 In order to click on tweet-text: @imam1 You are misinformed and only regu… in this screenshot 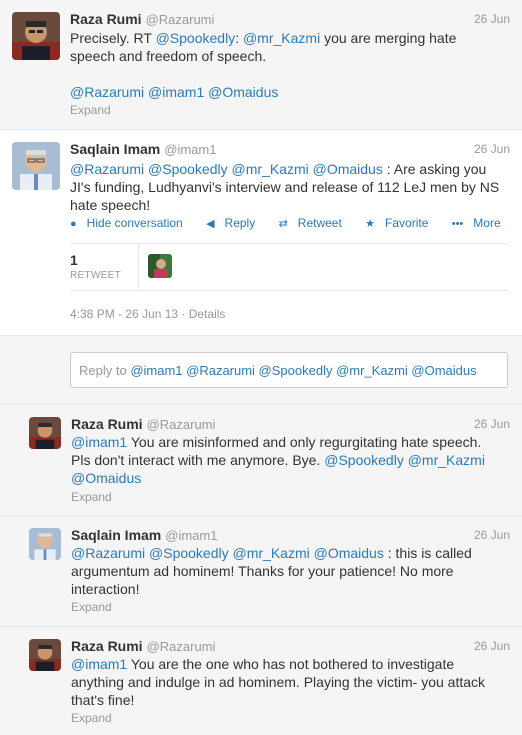, I will do `click(286, 460)`.